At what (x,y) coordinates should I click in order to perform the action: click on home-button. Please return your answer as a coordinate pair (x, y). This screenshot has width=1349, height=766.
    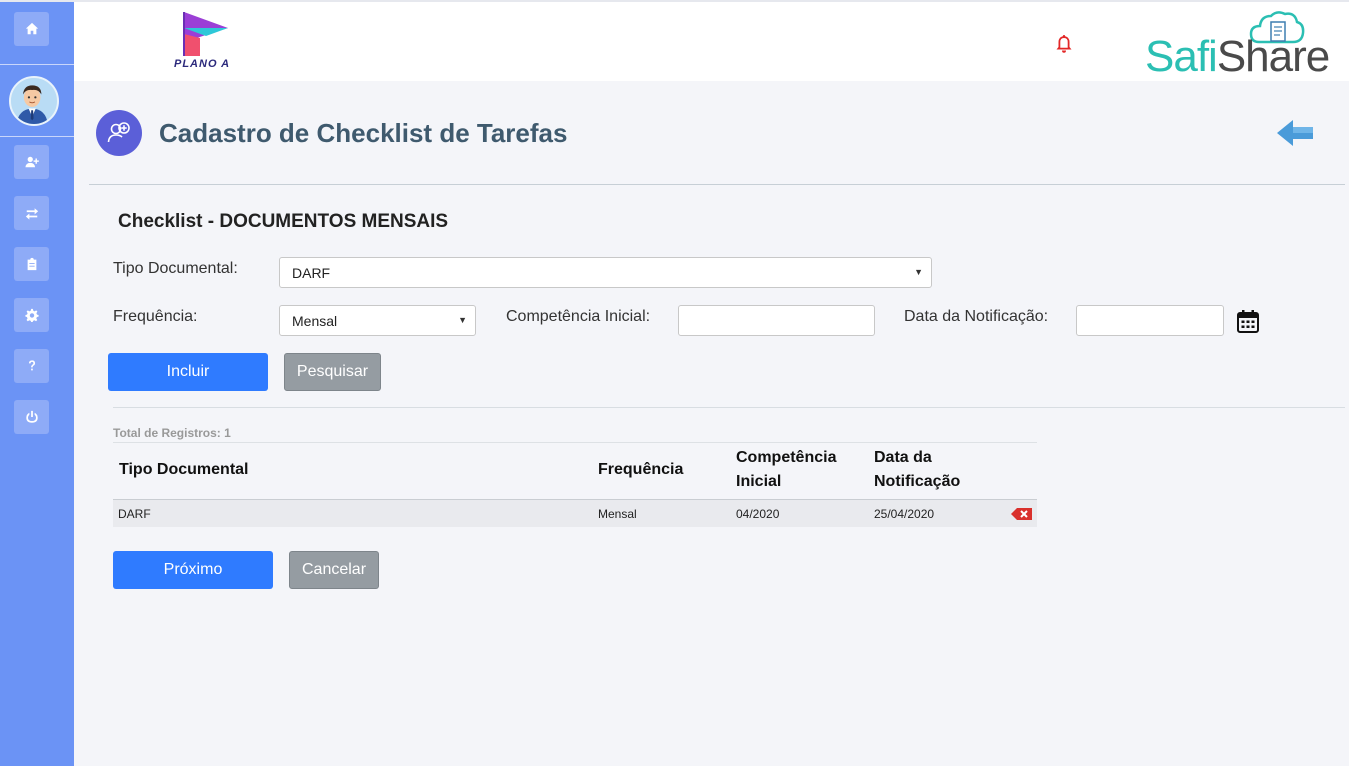
    Looking at the image, I should click on (31, 29).